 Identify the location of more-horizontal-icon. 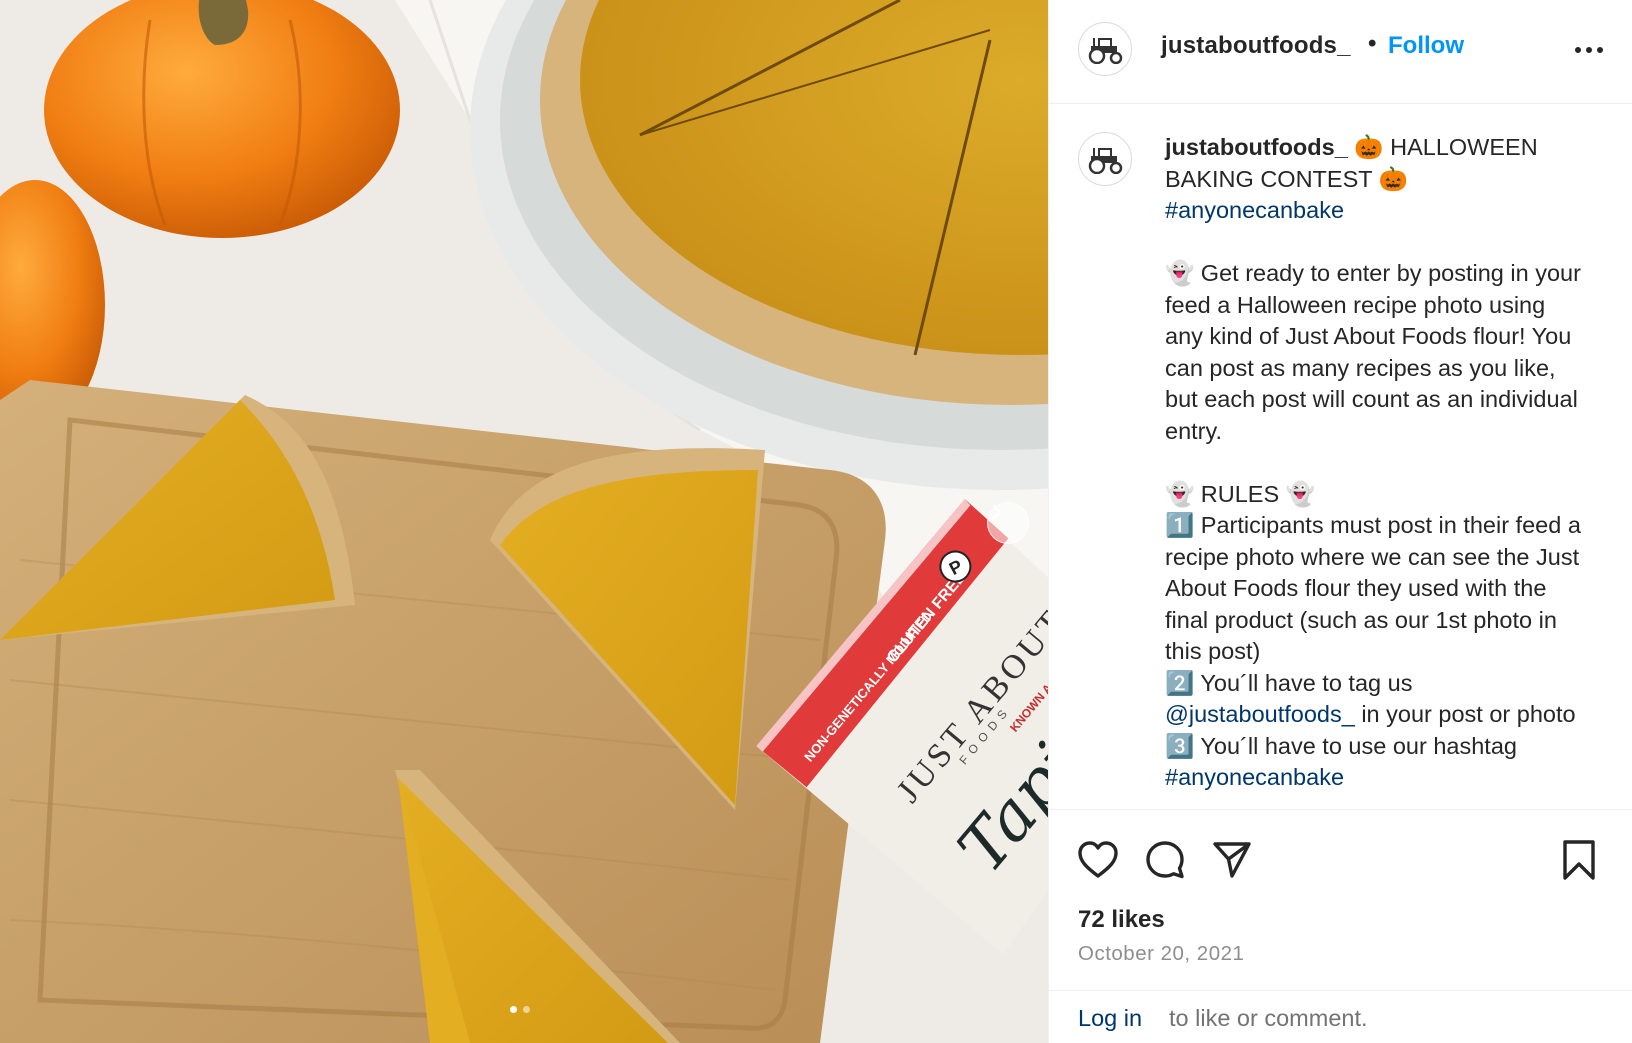
(1589, 50).